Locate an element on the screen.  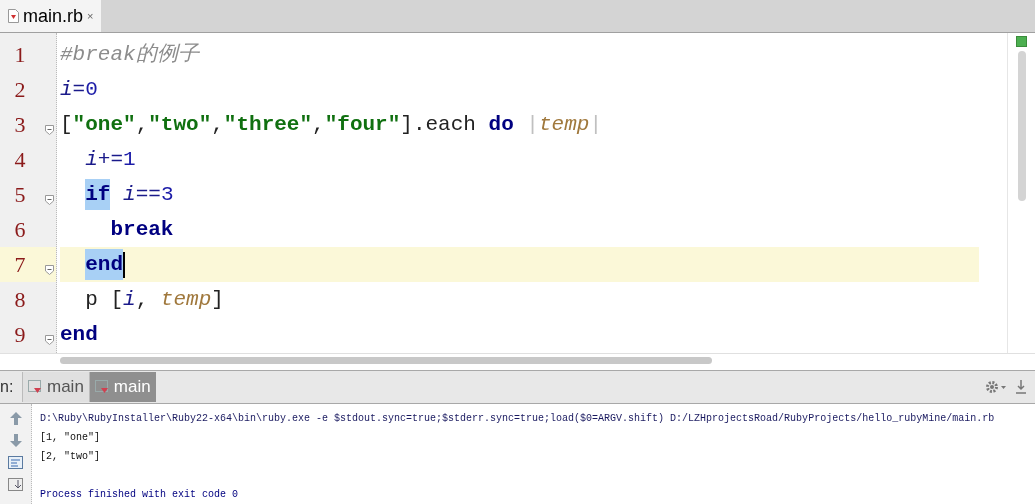
ruby-file-icon is located at coordinates (13, 16).